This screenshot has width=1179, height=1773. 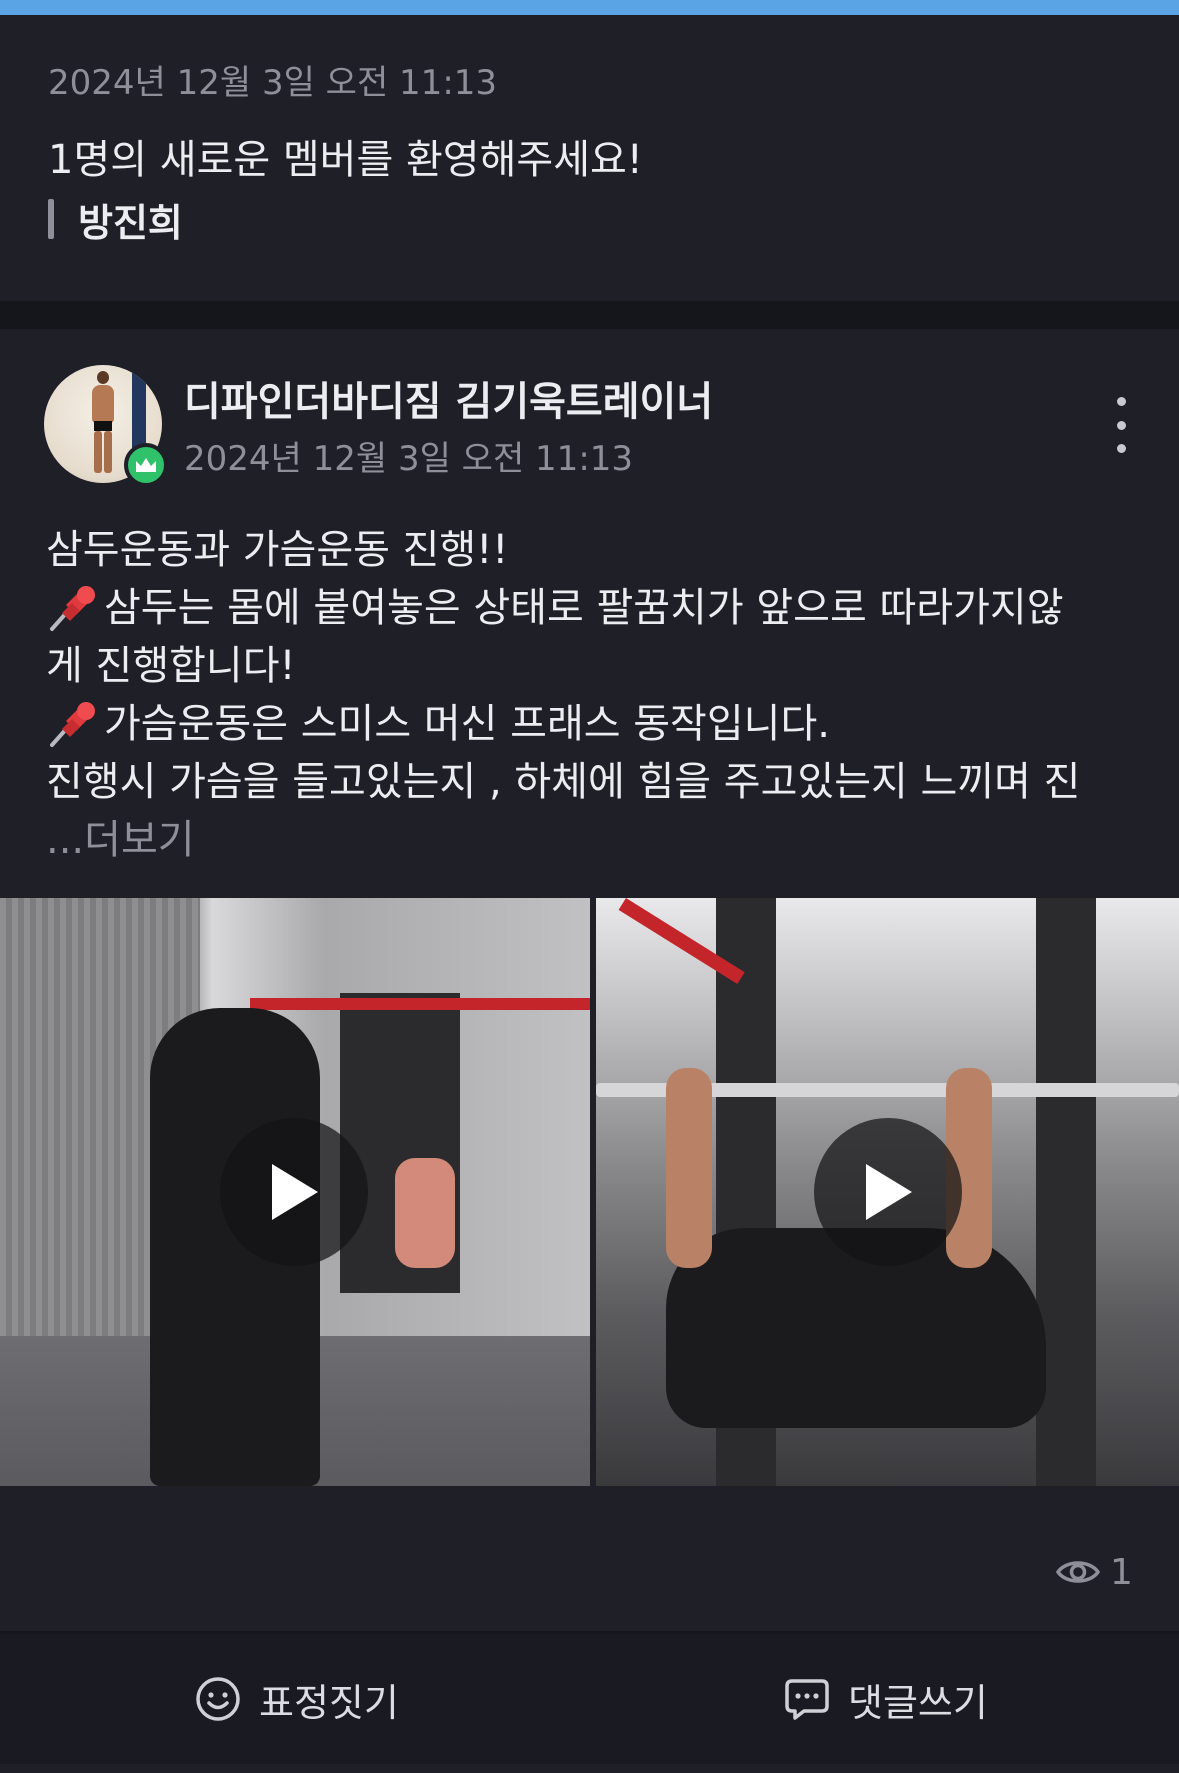 What do you see at coordinates (171, 666) in the screenshot?
I see `post-line: 게 진행합니다!` at bounding box center [171, 666].